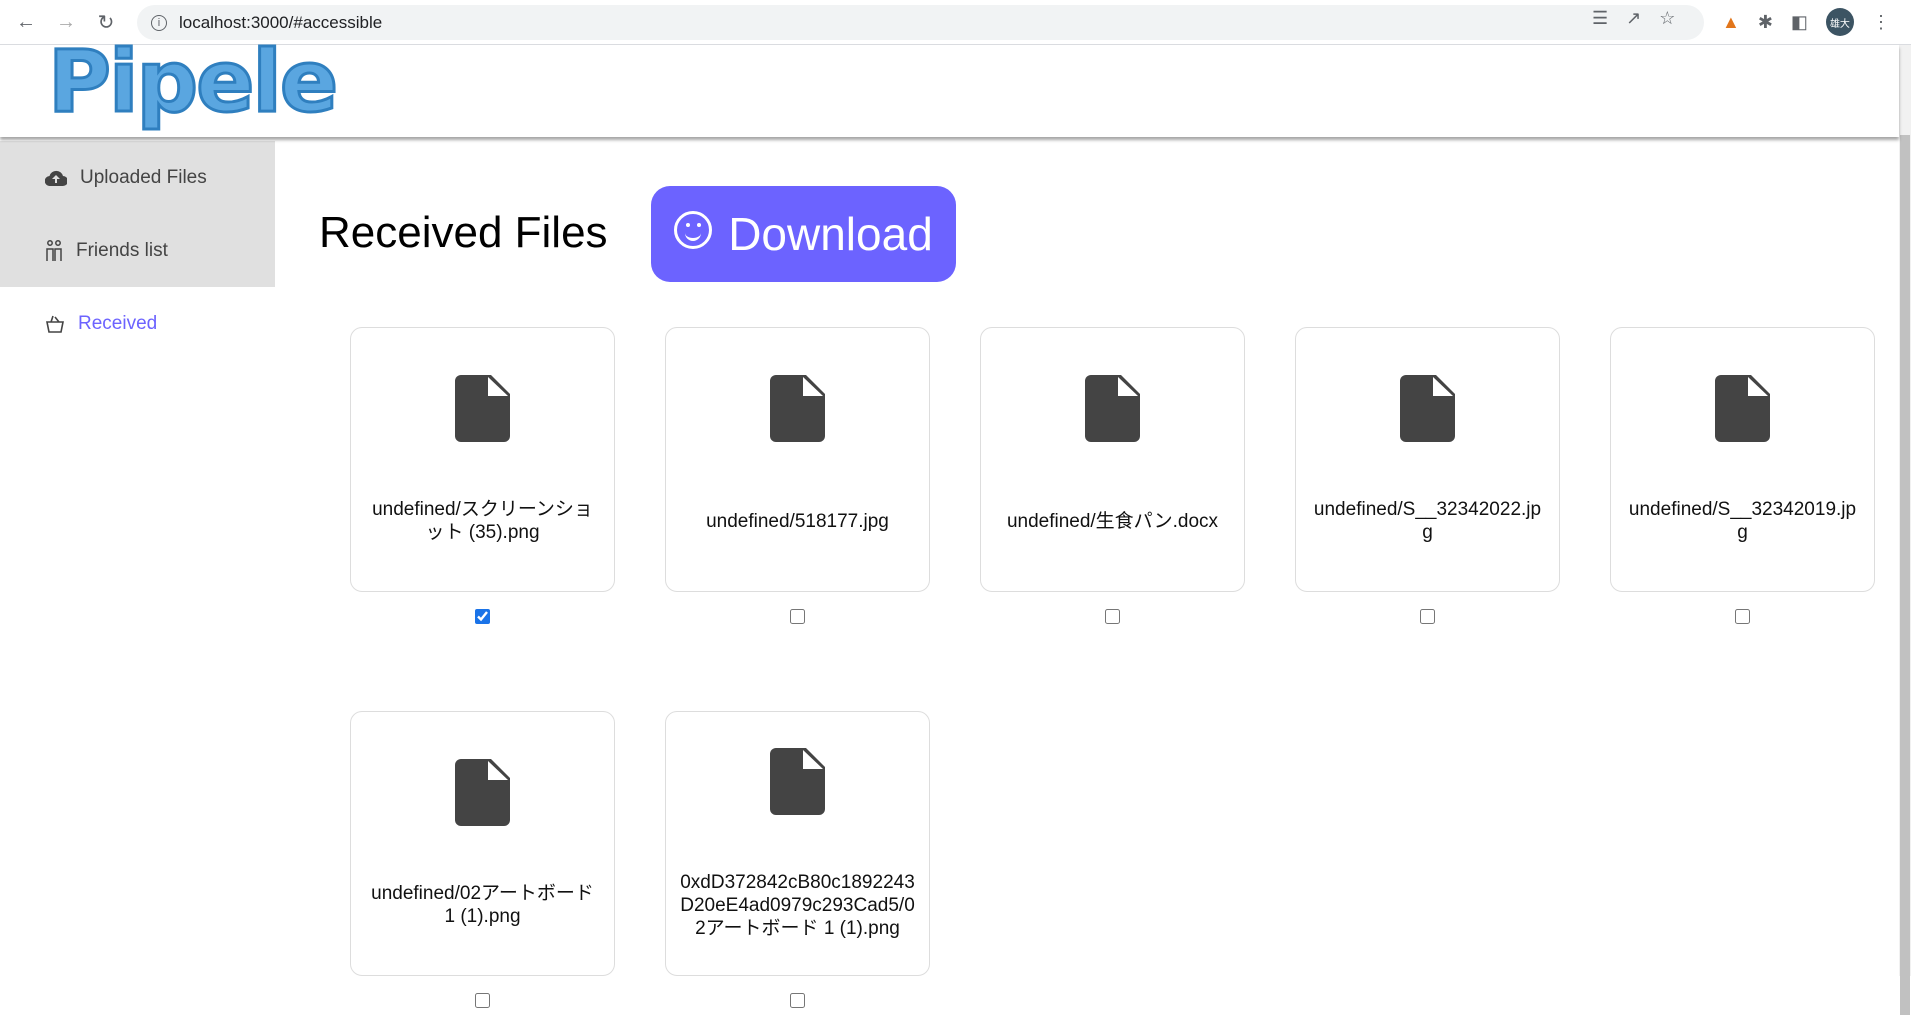 This screenshot has height=1015, width=1911. I want to click on file-item: undefined/S__32342022.jpg, so click(1427, 475).